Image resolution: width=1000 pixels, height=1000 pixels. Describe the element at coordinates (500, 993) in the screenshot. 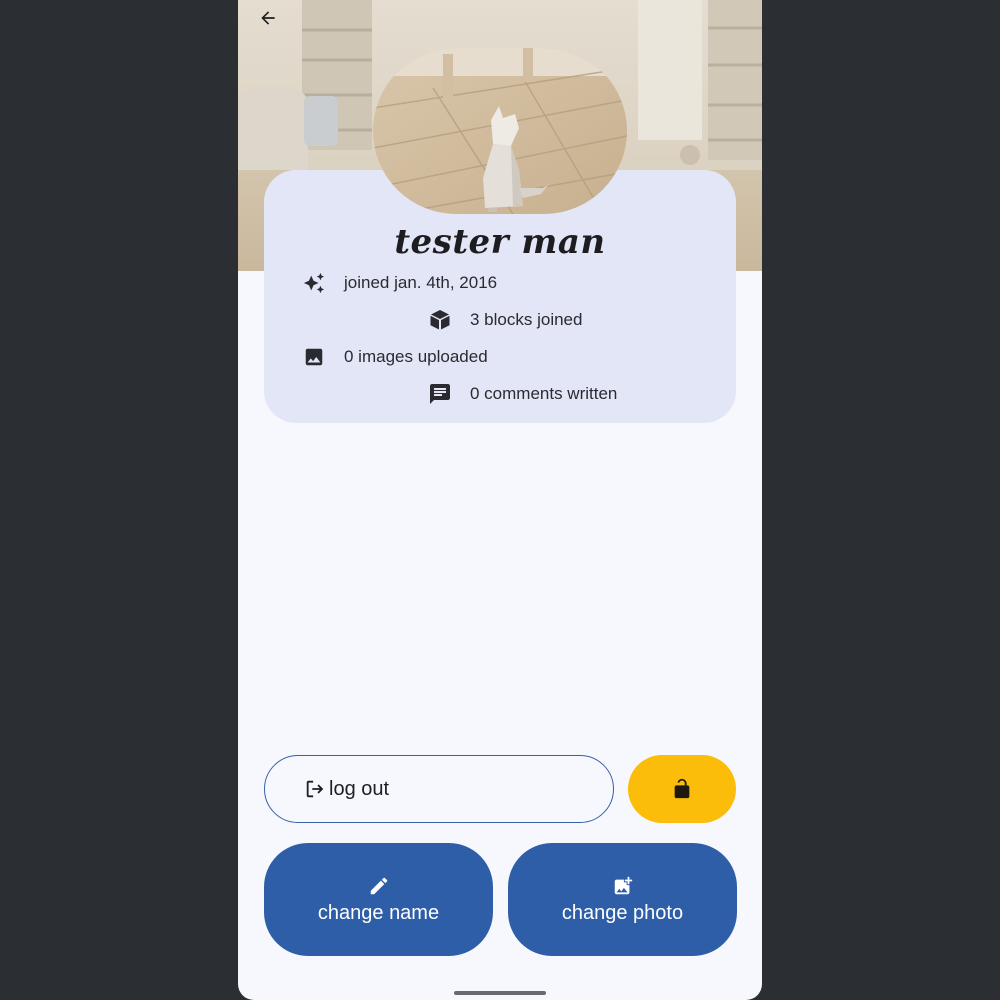

I see `home-indicator` at that location.